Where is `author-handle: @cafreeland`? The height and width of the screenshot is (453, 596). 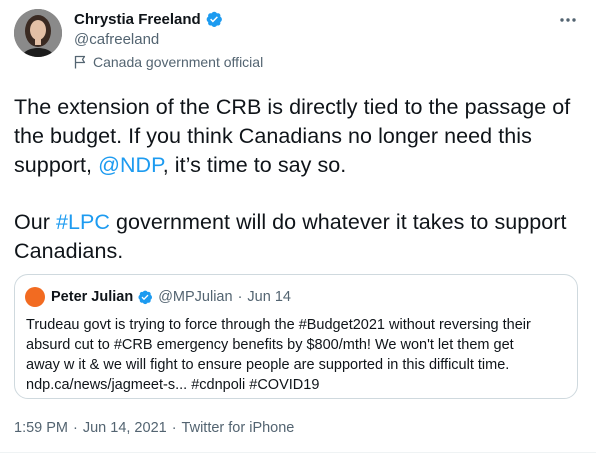 author-handle: @cafreeland is located at coordinates (148, 40).